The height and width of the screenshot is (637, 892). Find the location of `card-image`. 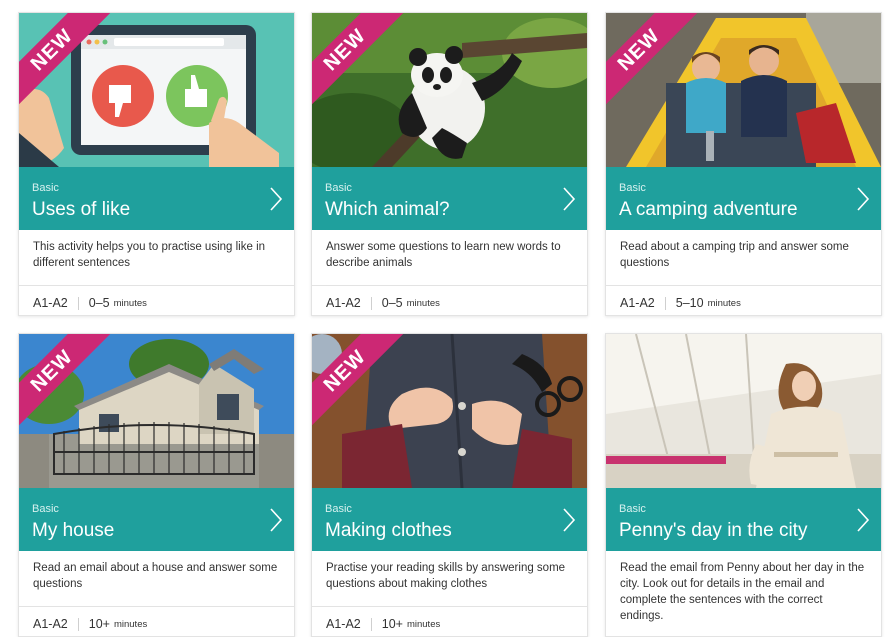

card-image is located at coordinates (743, 411).